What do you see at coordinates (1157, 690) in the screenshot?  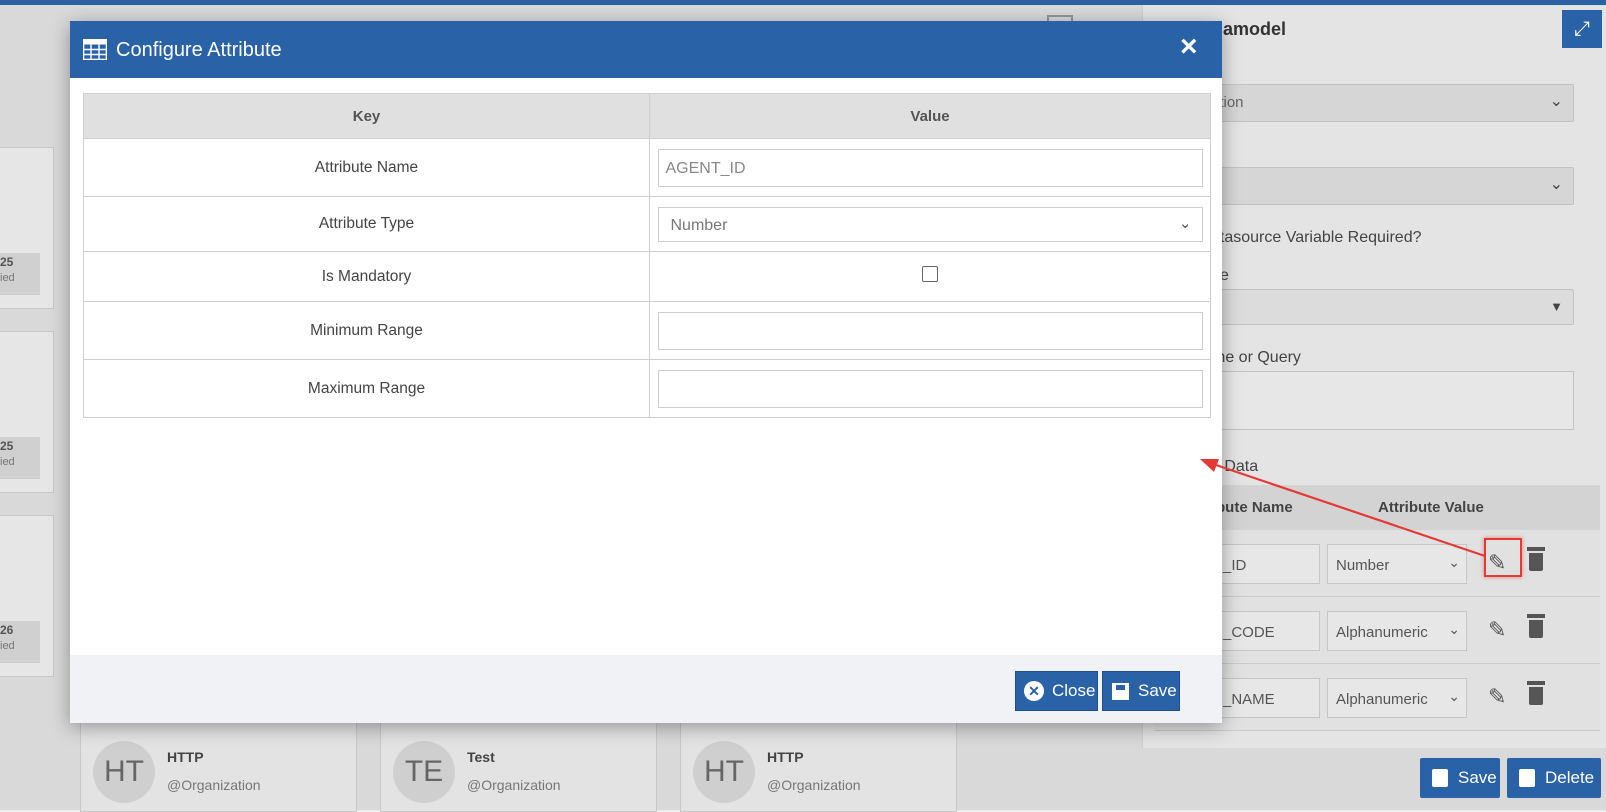 I see `save-button-label: Save` at bounding box center [1157, 690].